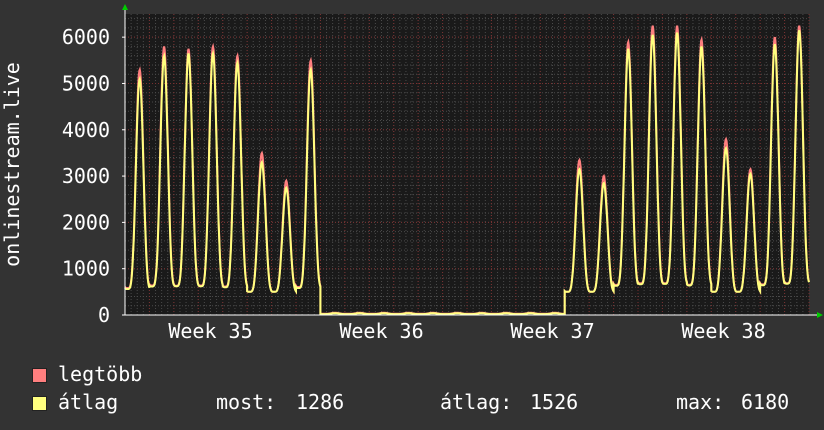 This screenshot has width=824, height=430. Describe the element at coordinates (86, 130) in the screenshot. I see `y-tick-label: 4000` at that location.